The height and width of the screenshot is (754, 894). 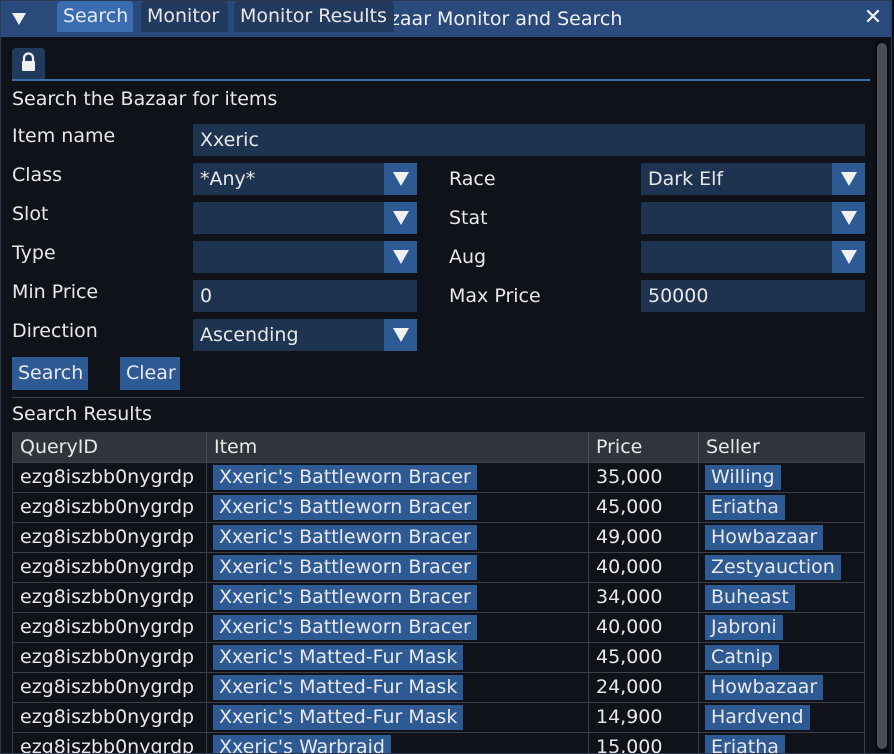 What do you see at coordinates (644, 717) in the screenshot?
I see `price-cell: 14,900` at bounding box center [644, 717].